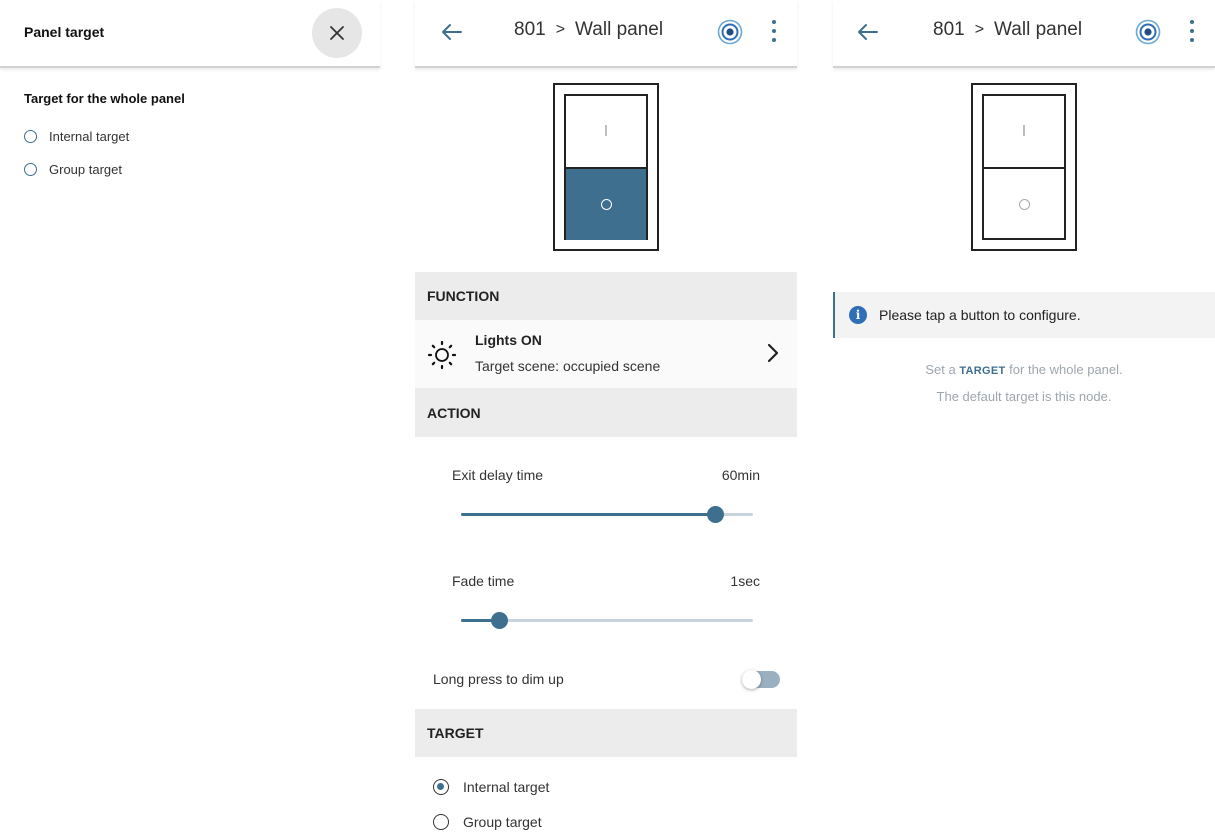 This screenshot has width=1215, height=833. Describe the element at coordinates (980, 315) in the screenshot. I see `info-message: Please tap a button to configure.` at that location.